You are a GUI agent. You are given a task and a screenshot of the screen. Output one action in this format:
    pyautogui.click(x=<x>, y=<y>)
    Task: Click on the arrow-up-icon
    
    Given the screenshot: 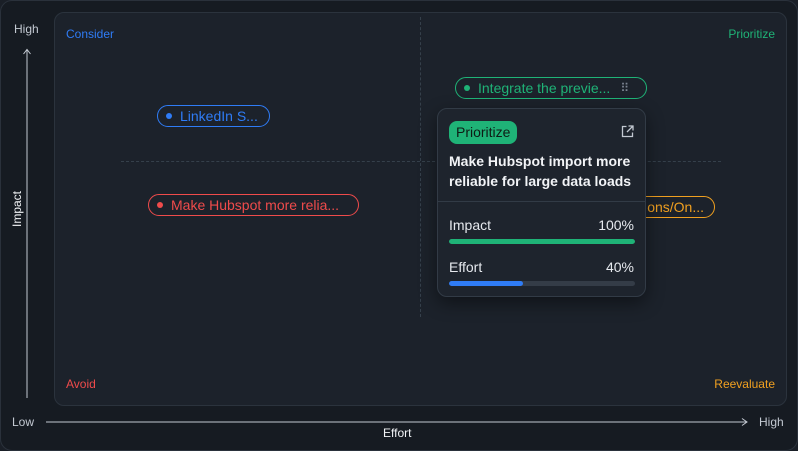 What is the action you would take?
    pyautogui.click(x=27, y=223)
    